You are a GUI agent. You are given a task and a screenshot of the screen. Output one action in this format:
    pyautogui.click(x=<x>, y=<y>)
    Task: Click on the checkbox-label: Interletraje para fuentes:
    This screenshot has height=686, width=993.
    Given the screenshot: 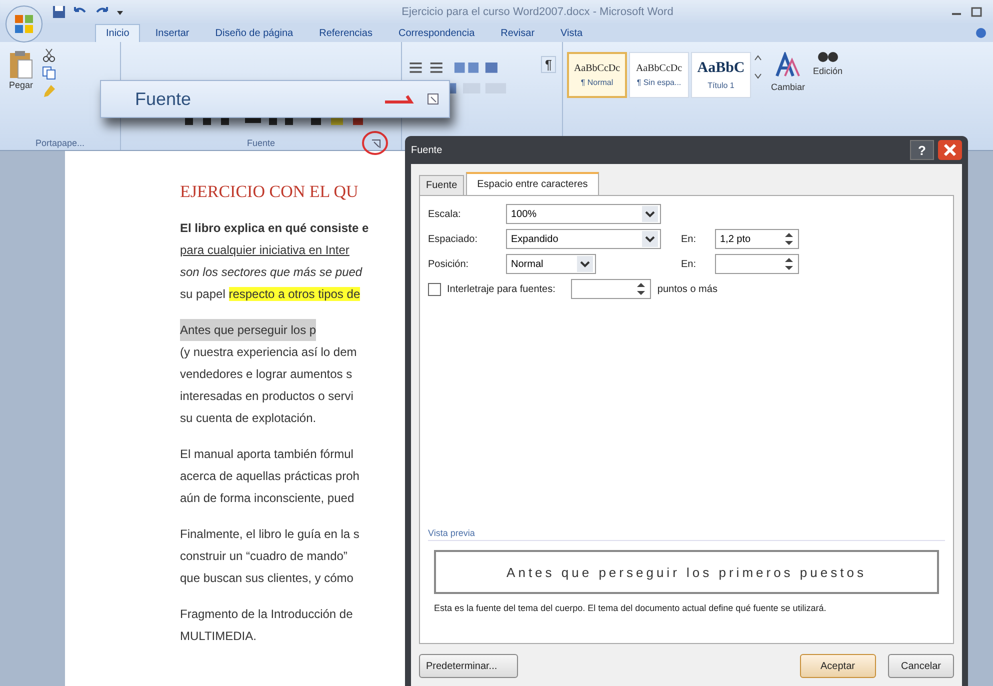 What is the action you would take?
    pyautogui.click(x=501, y=289)
    